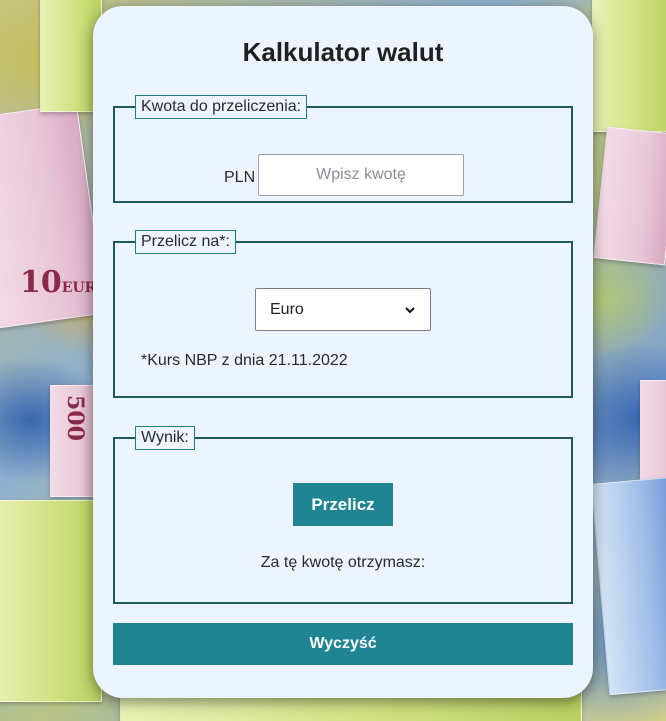 The height and width of the screenshot is (721, 666). Describe the element at coordinates (221, 107) in the screenshot. I see `amount-legend: Kwota do przeliczenia:` at that location.